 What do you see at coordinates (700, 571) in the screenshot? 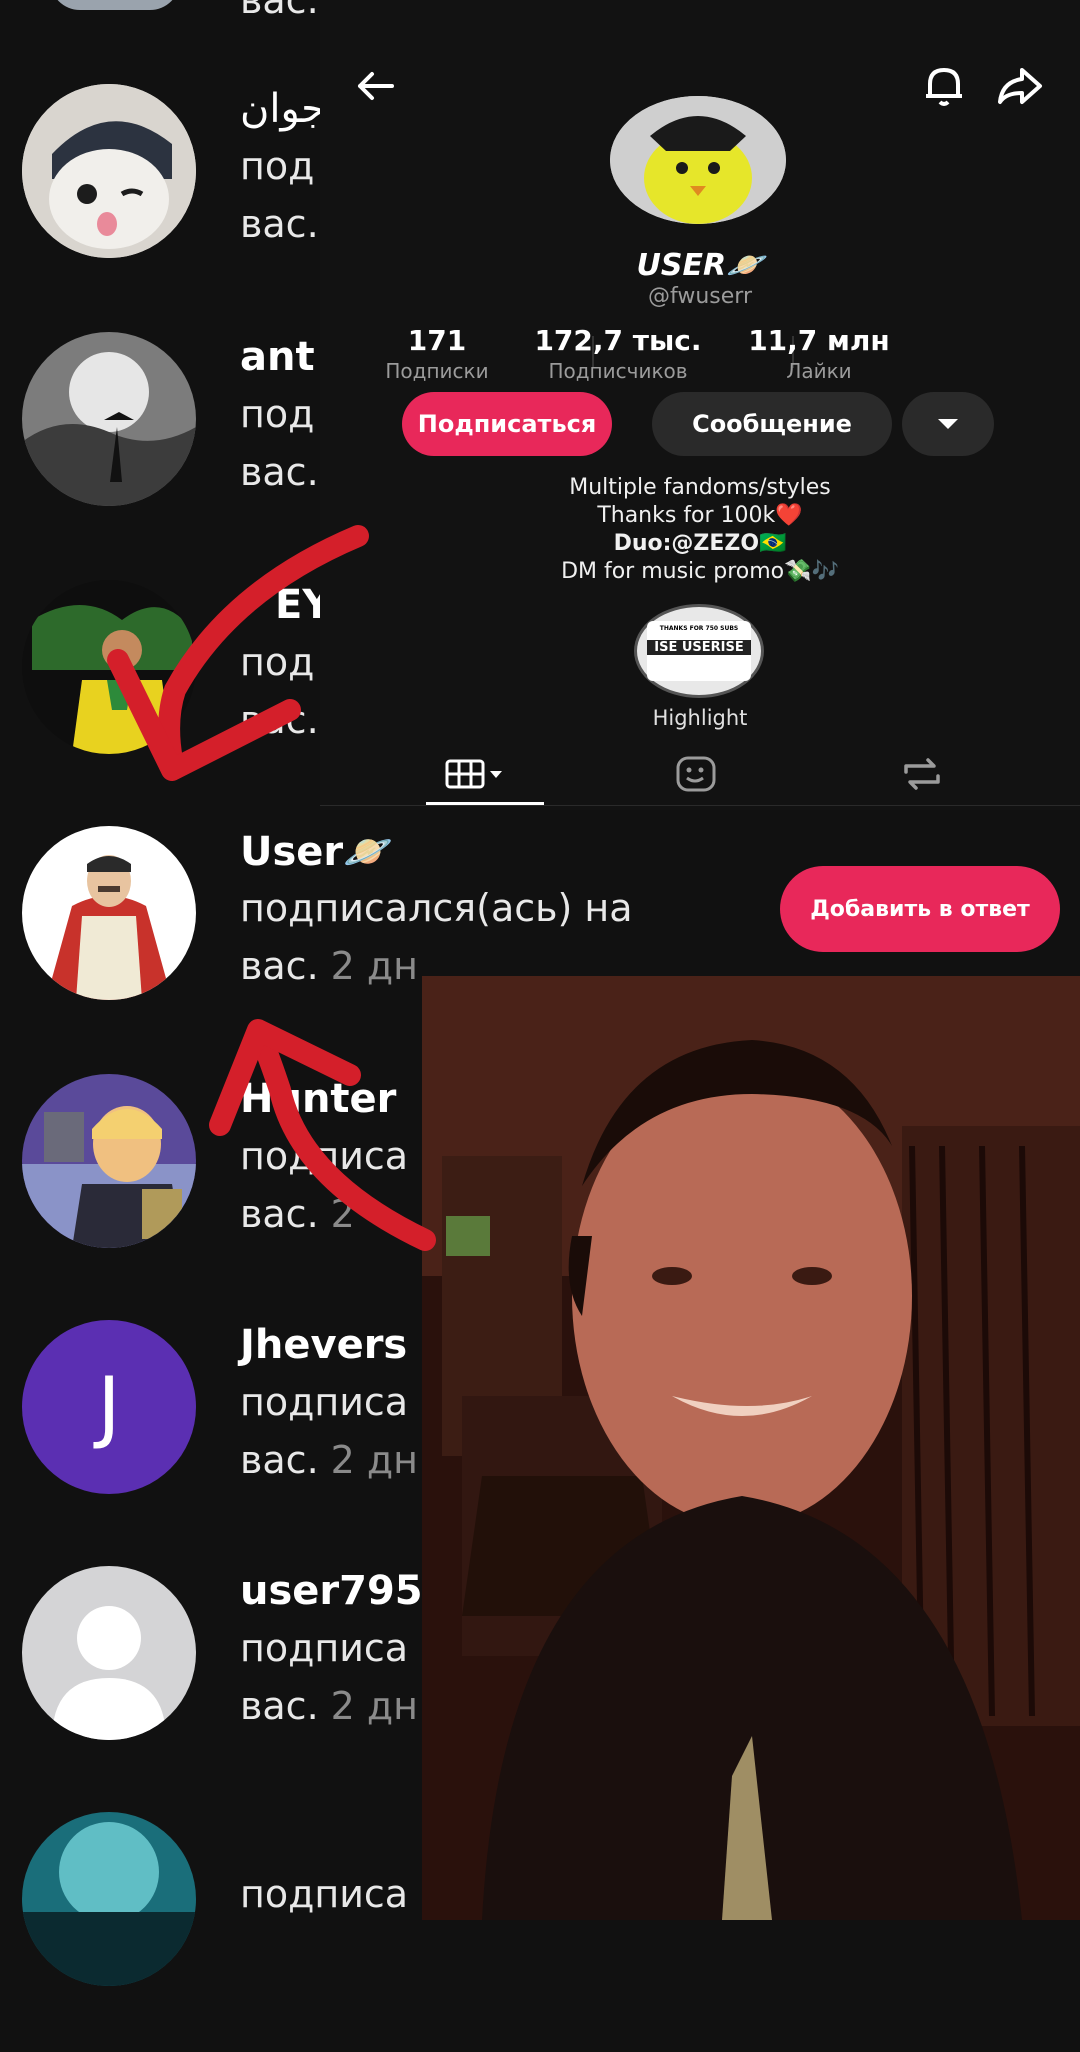
I see `bio-line: DM for music promo💸🎶` at bounding box center [700, 571].